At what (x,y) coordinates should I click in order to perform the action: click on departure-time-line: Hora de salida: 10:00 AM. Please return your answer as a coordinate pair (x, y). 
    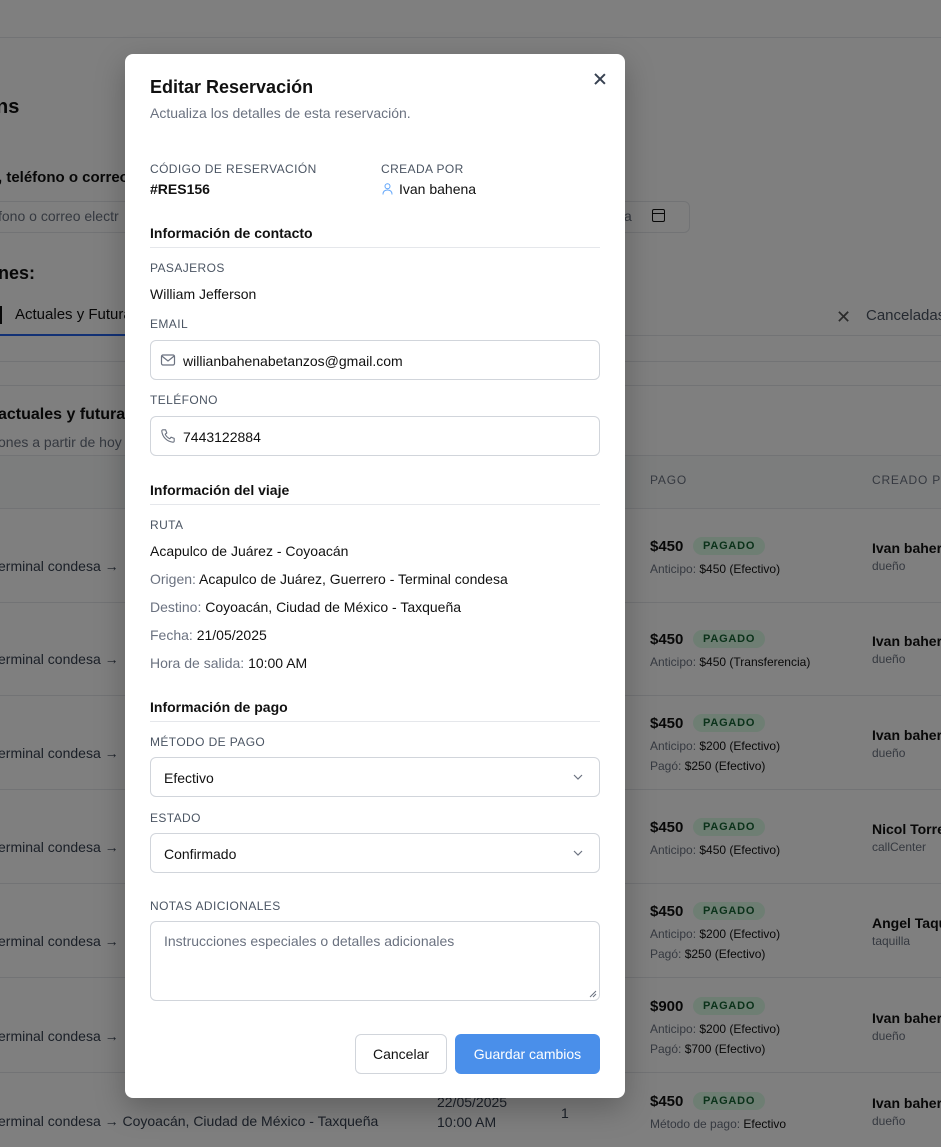
    Looking at the image, I should click on (229, 663).